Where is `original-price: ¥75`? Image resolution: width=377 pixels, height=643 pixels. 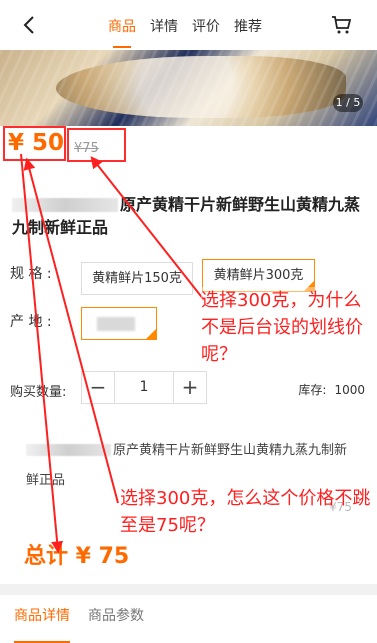
original-price: ¥75 is located at coordinates (86, 148).